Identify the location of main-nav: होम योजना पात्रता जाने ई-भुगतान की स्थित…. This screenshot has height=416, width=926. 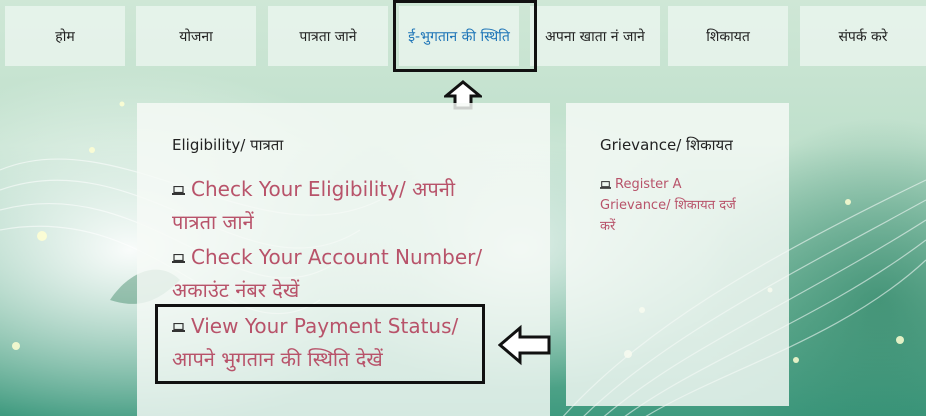
(463, 36).